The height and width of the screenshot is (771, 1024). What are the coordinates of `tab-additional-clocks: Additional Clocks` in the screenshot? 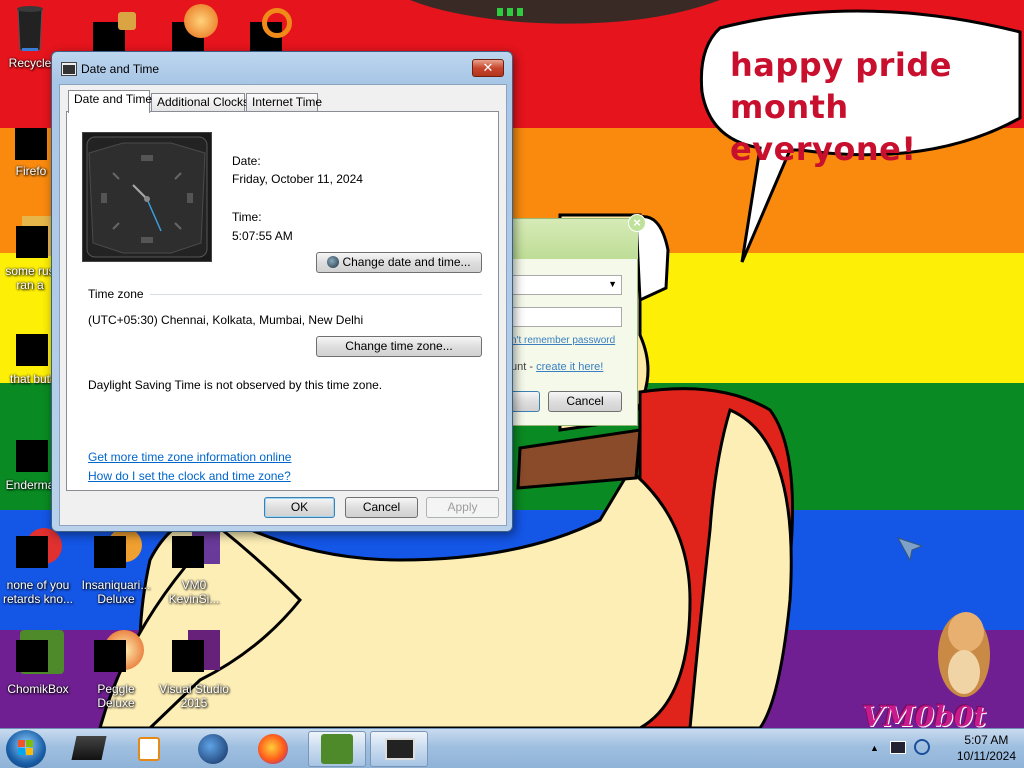 It's located at (200, 102).